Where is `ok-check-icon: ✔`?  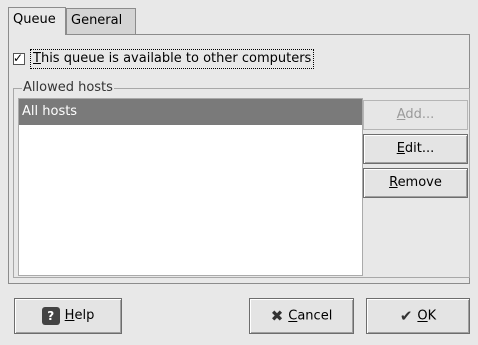
ok-check-icon: ✔ is located at coordinates (406, 316).